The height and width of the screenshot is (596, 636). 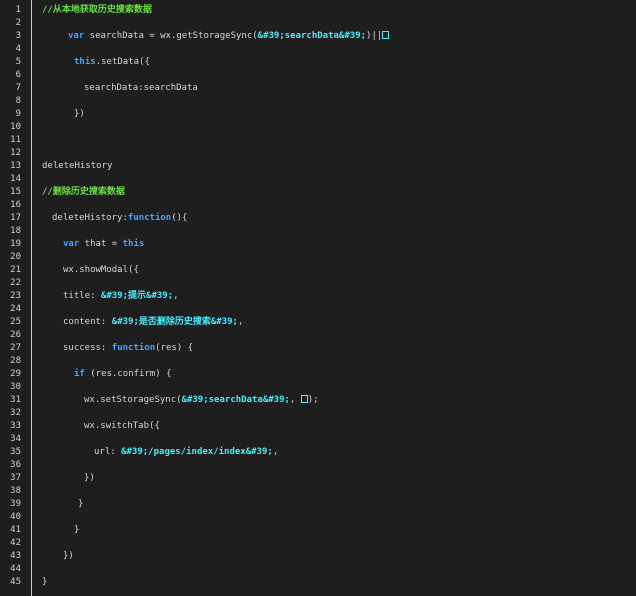 What do you see at coordinates (101, 244) in the screenshot?
I see `code-token-plain: that =` at bounding box center [101, 244].